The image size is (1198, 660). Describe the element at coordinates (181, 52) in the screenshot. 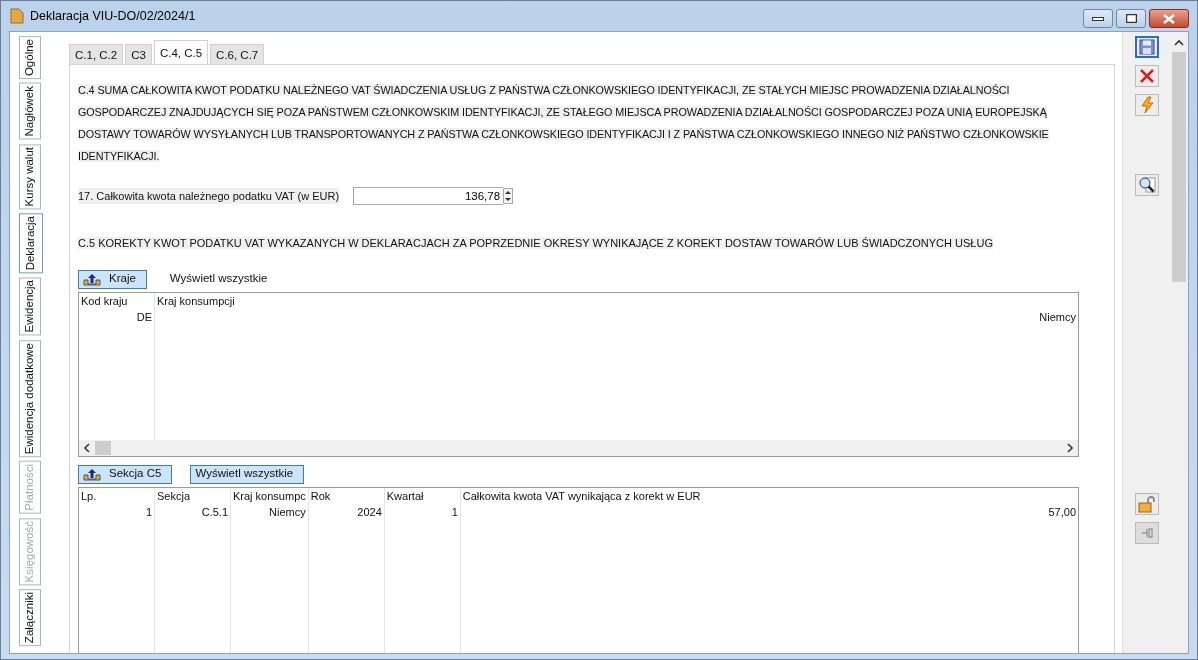

I see `tab: C.4, C.5` at that location.